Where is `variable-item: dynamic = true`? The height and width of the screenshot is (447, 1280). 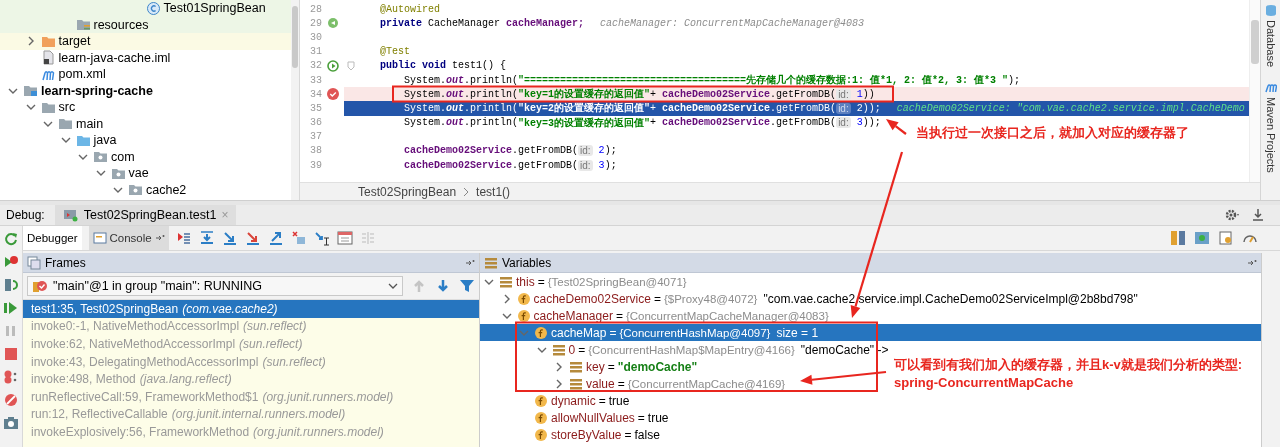 variable-item: dynamic = true is located at coordinates (573, 400).